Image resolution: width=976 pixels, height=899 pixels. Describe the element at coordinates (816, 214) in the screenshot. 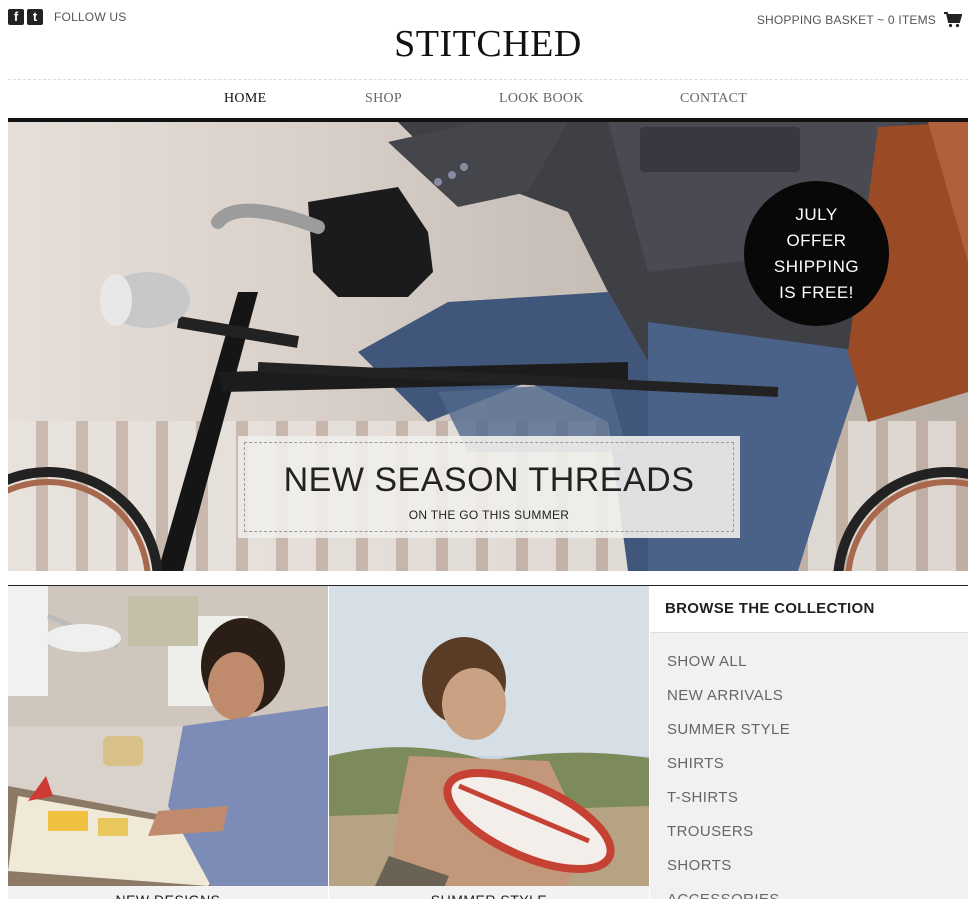

I see `badge-line: JULY` at that location.